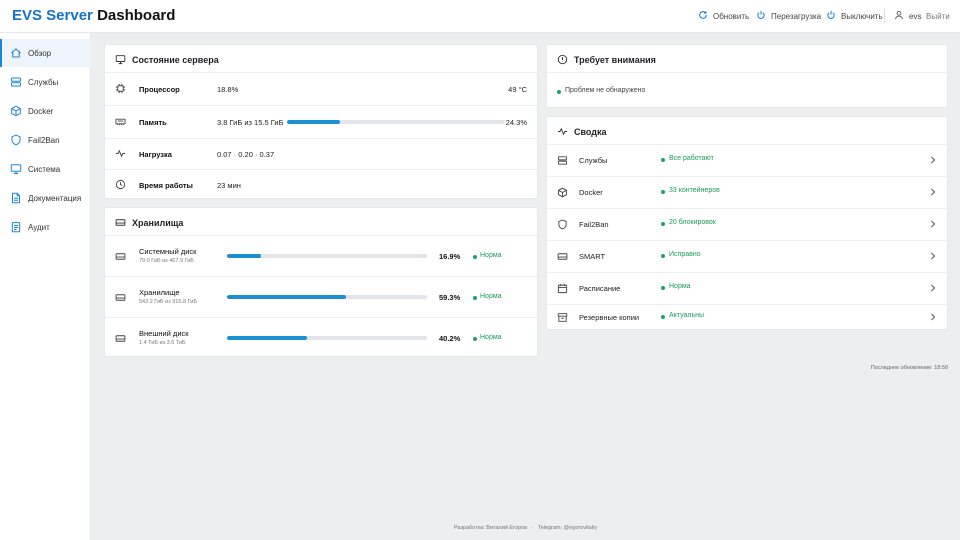 The width and height of the screenshot is (960, 540). What do you see at coordinates (884, 16) in the screenshot?
I see `header-divider` at bounding box center [884, 16].